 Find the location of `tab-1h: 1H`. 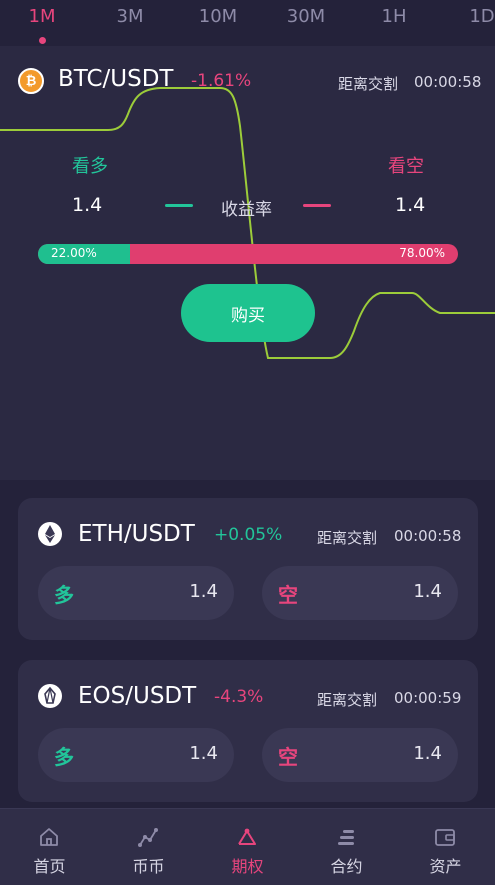

tab-1h: 1H is located at coordinates (394, 16).